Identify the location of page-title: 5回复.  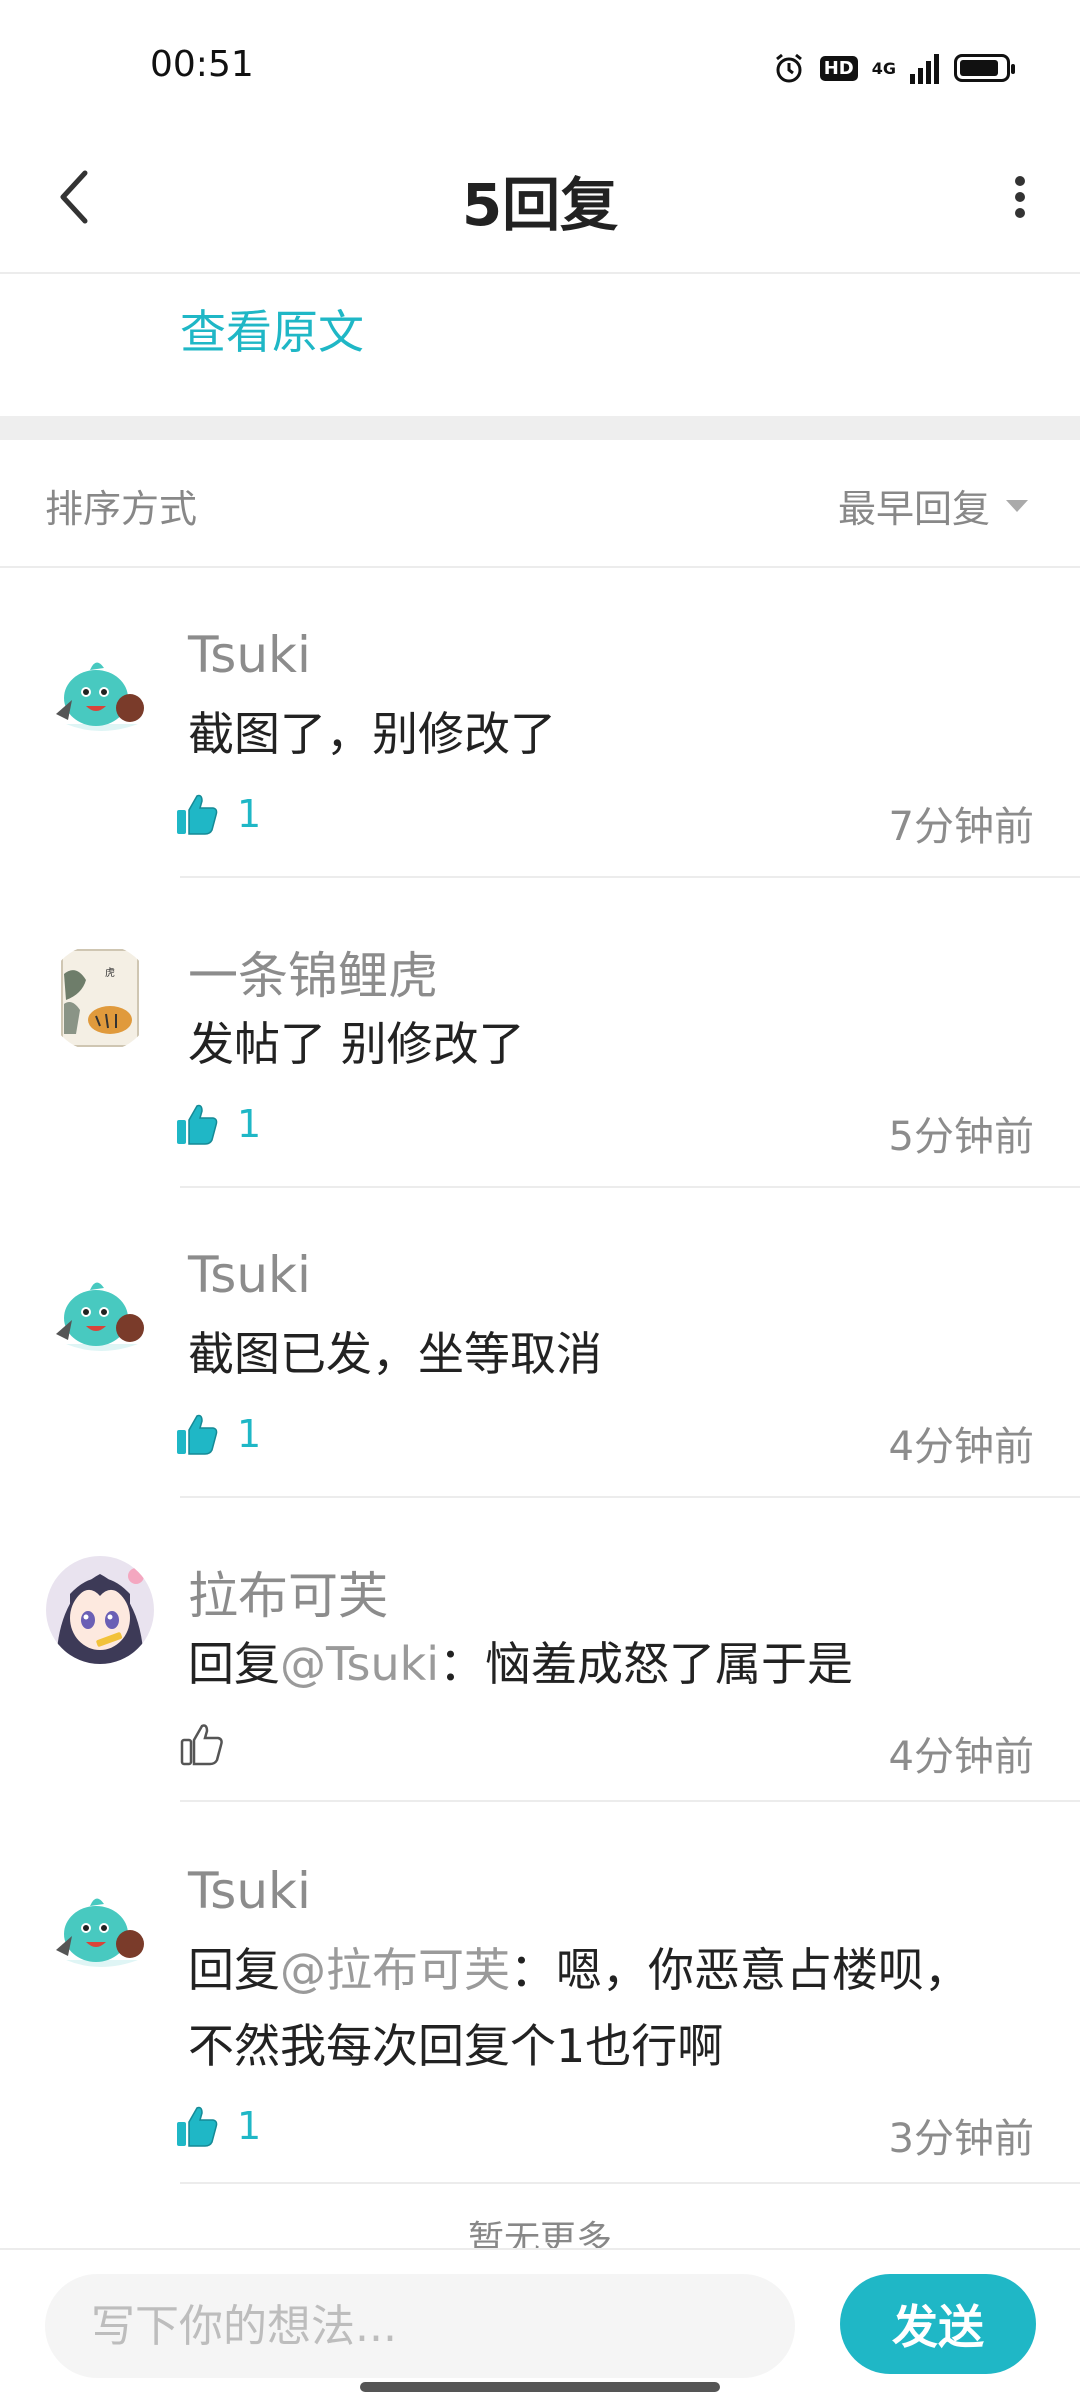
(540, 205).